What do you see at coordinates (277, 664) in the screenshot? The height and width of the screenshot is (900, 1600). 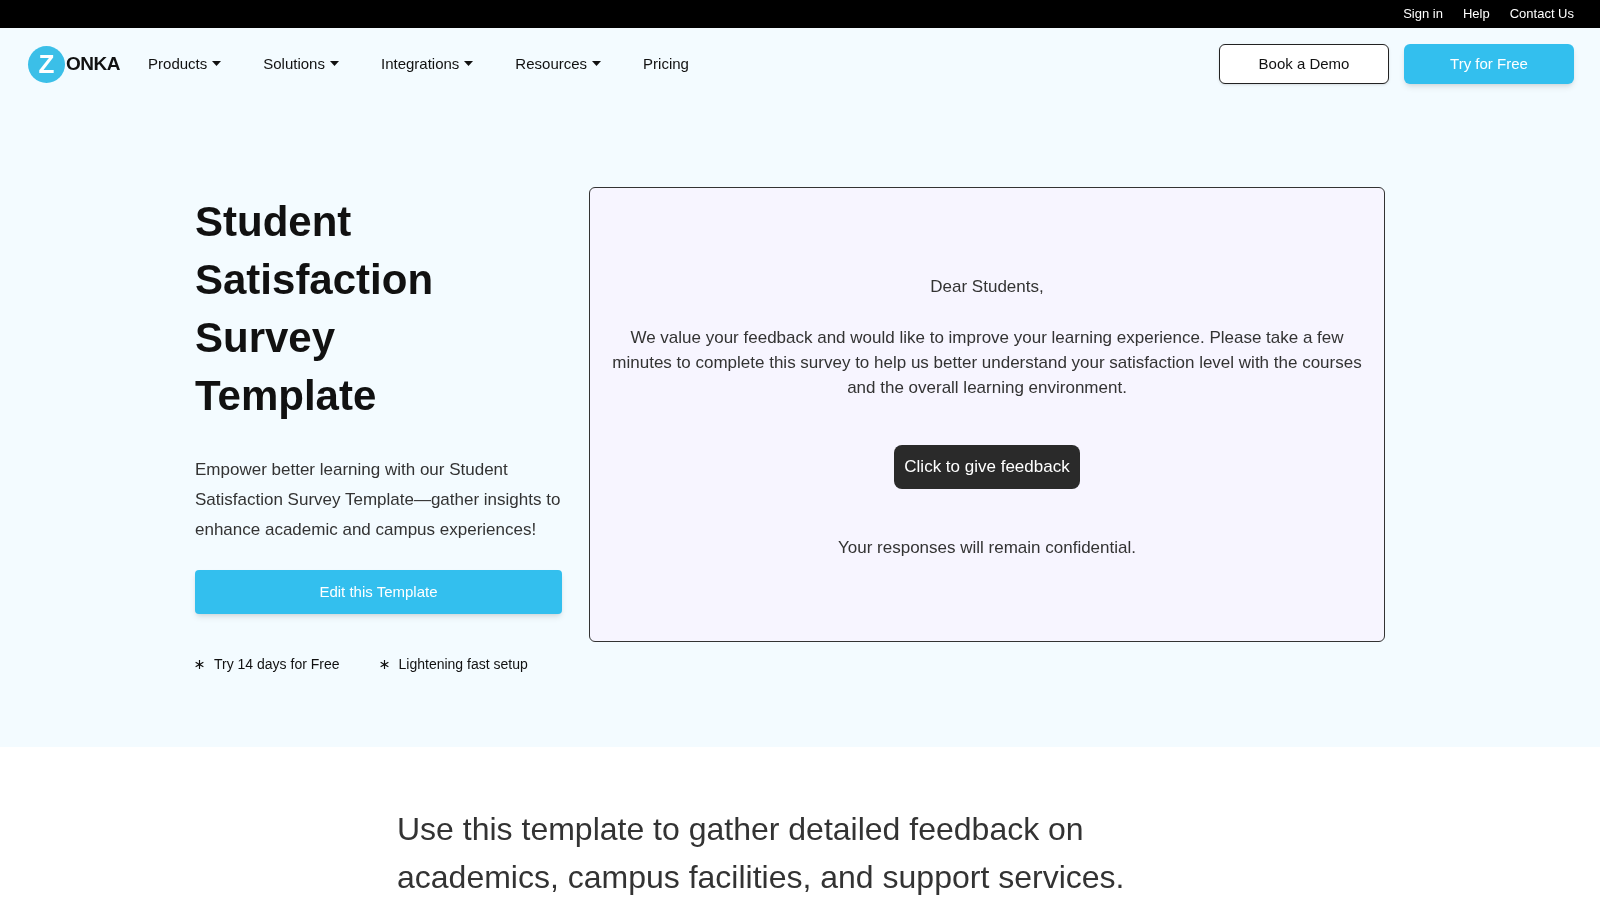 I see `feature-text: Try 14 days for Free` at bounding box center [277, 664].